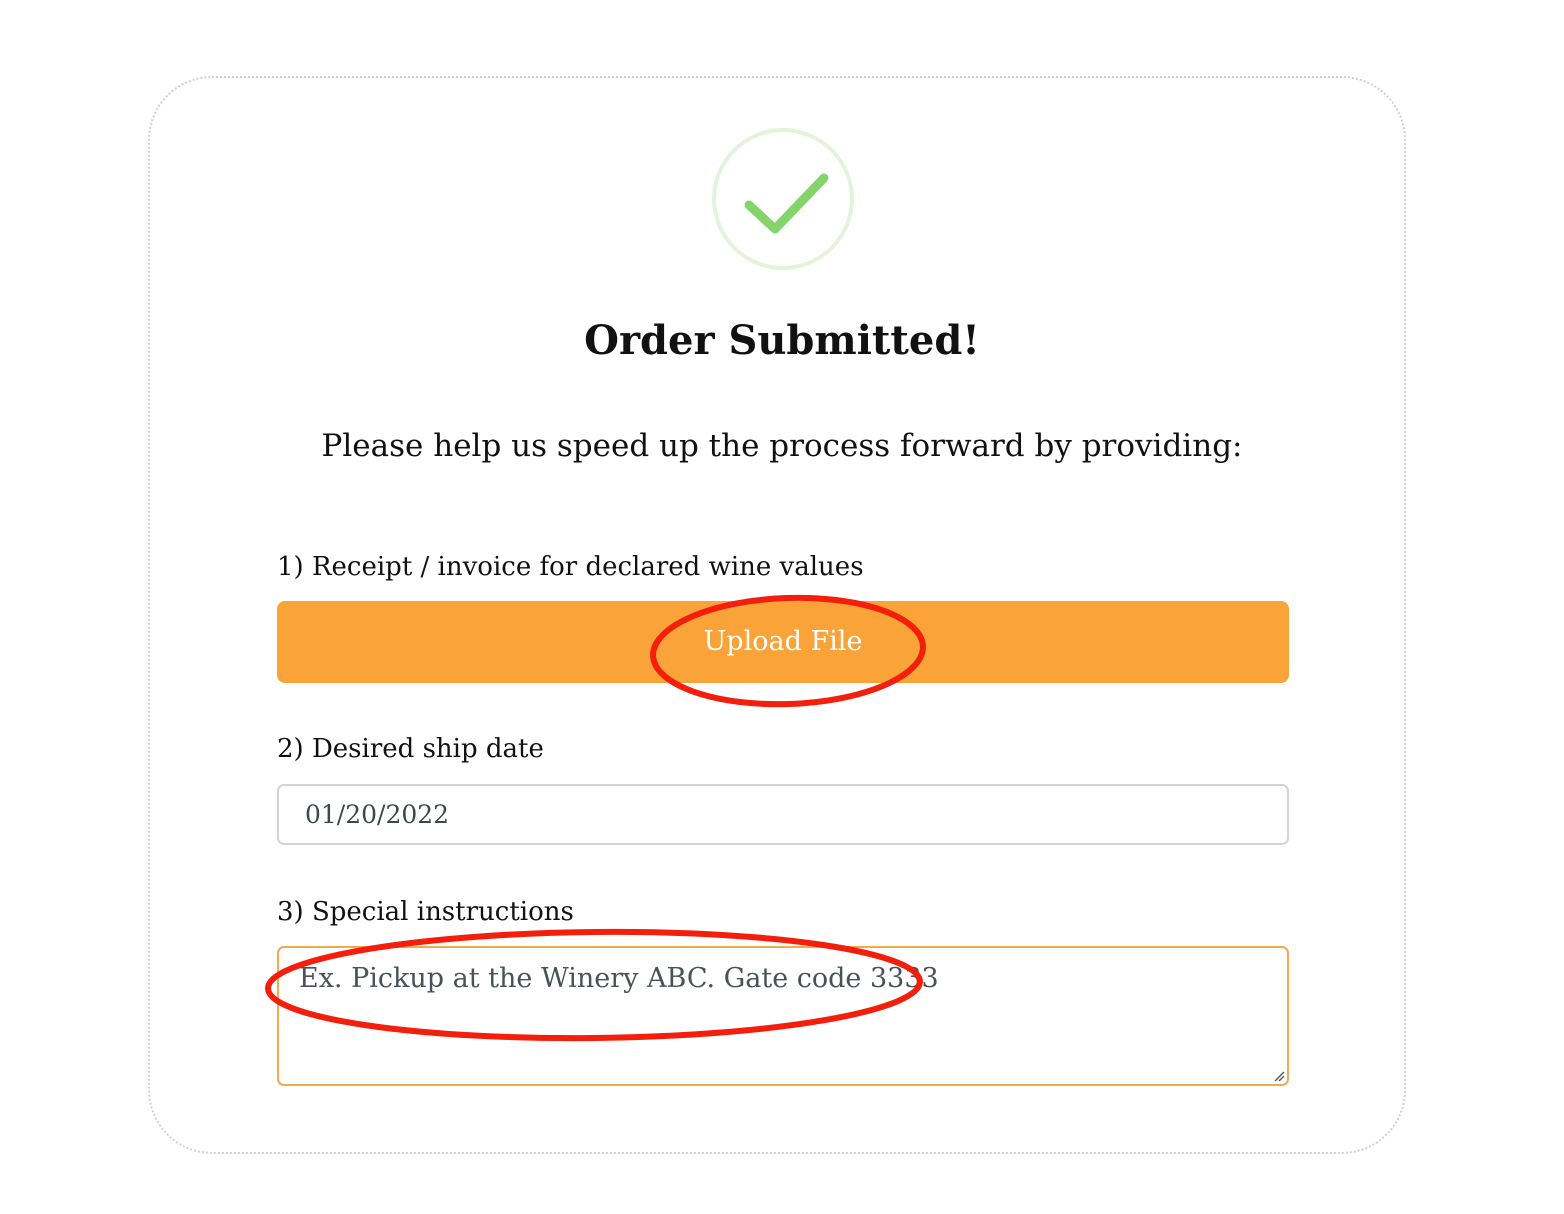  Describe the element at coordinates (1279, 1076) in the screenshot. I see `resize-handle-icon` at that location.